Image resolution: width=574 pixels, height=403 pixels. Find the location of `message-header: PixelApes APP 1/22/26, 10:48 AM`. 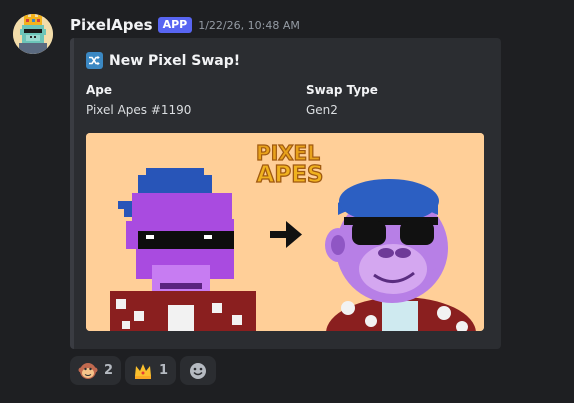

message-header: PixelApes APP 1/22/26, 10:48 AM is located at coordinates (185, 25).